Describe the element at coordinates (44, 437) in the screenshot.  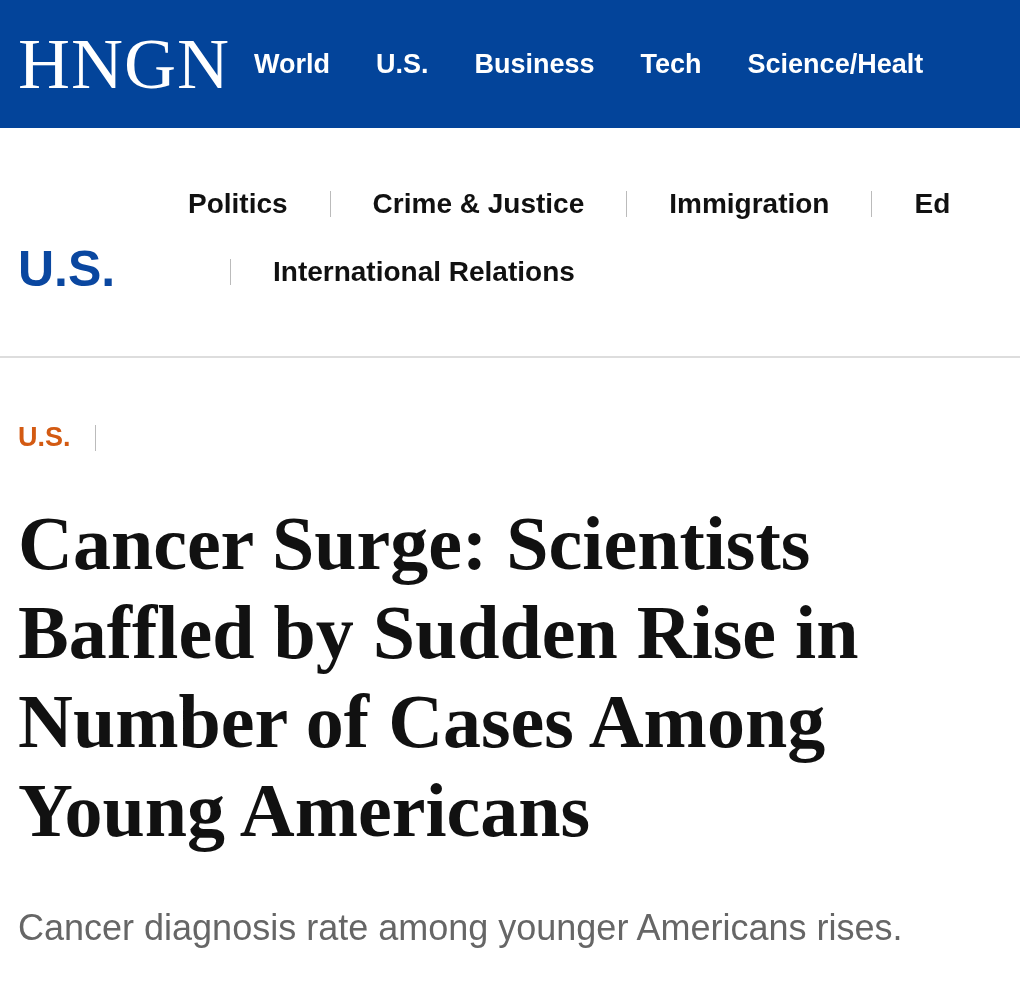
I see `category-link: U.S.` at that location.